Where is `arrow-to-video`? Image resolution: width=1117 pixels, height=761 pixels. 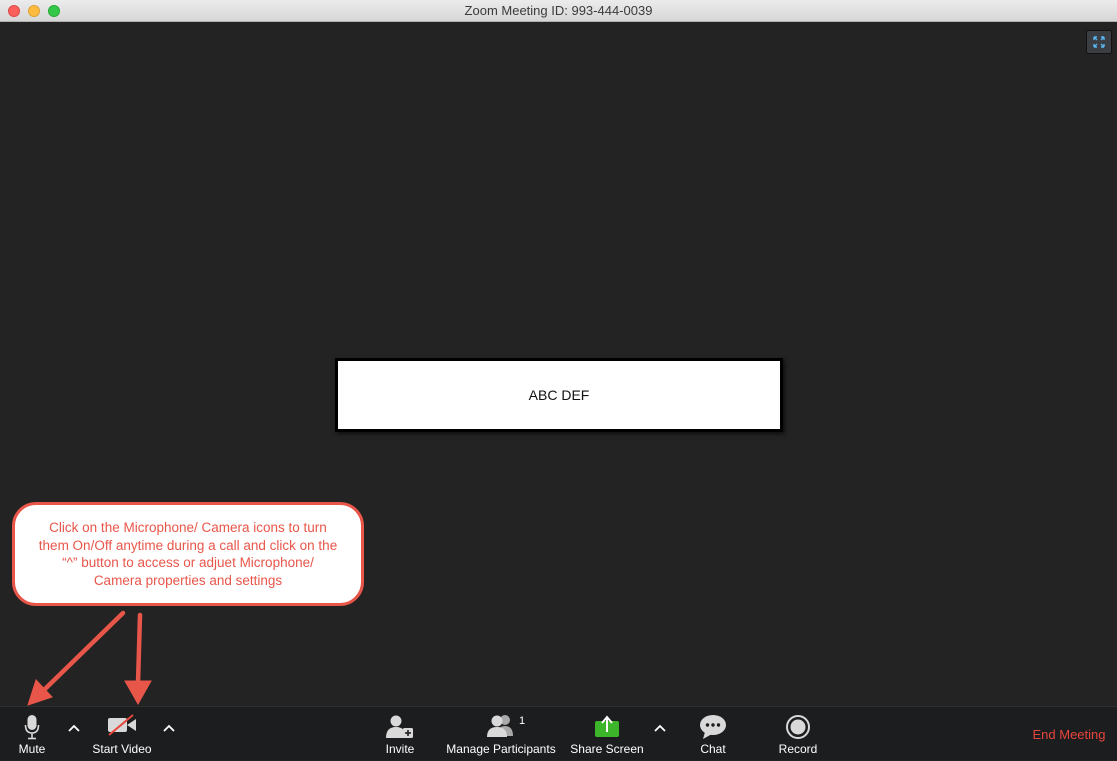
arrow-to-video is located at coordinates (139, 649).